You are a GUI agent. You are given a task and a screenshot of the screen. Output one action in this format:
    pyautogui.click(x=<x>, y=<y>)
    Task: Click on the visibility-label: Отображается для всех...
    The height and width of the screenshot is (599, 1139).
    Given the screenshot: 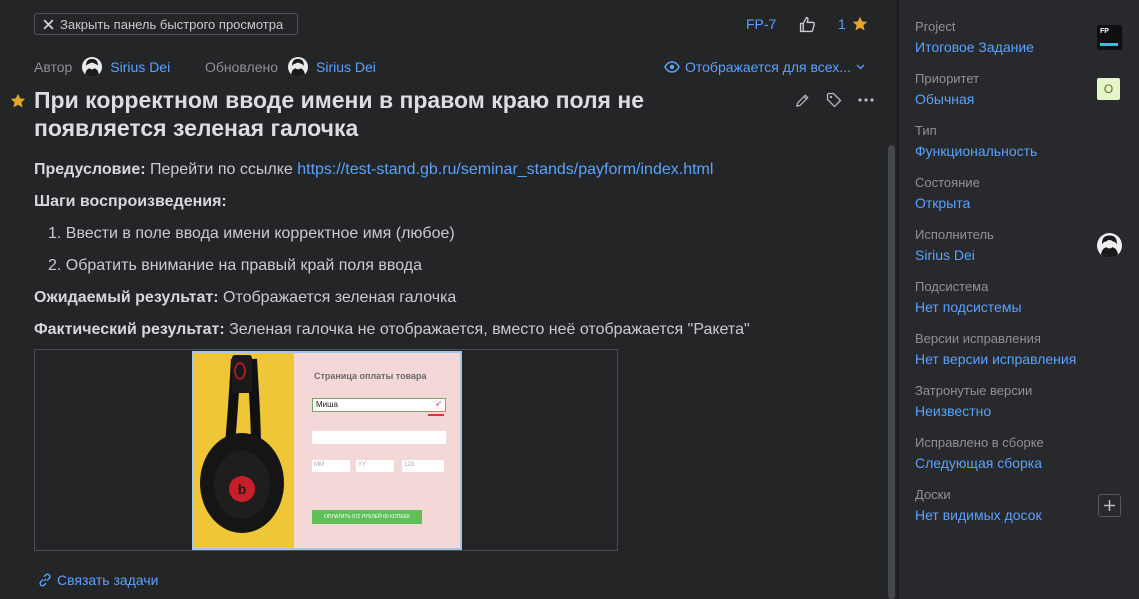 What is the action you would take?
    pyautogui.click(x=768, y=67)
    